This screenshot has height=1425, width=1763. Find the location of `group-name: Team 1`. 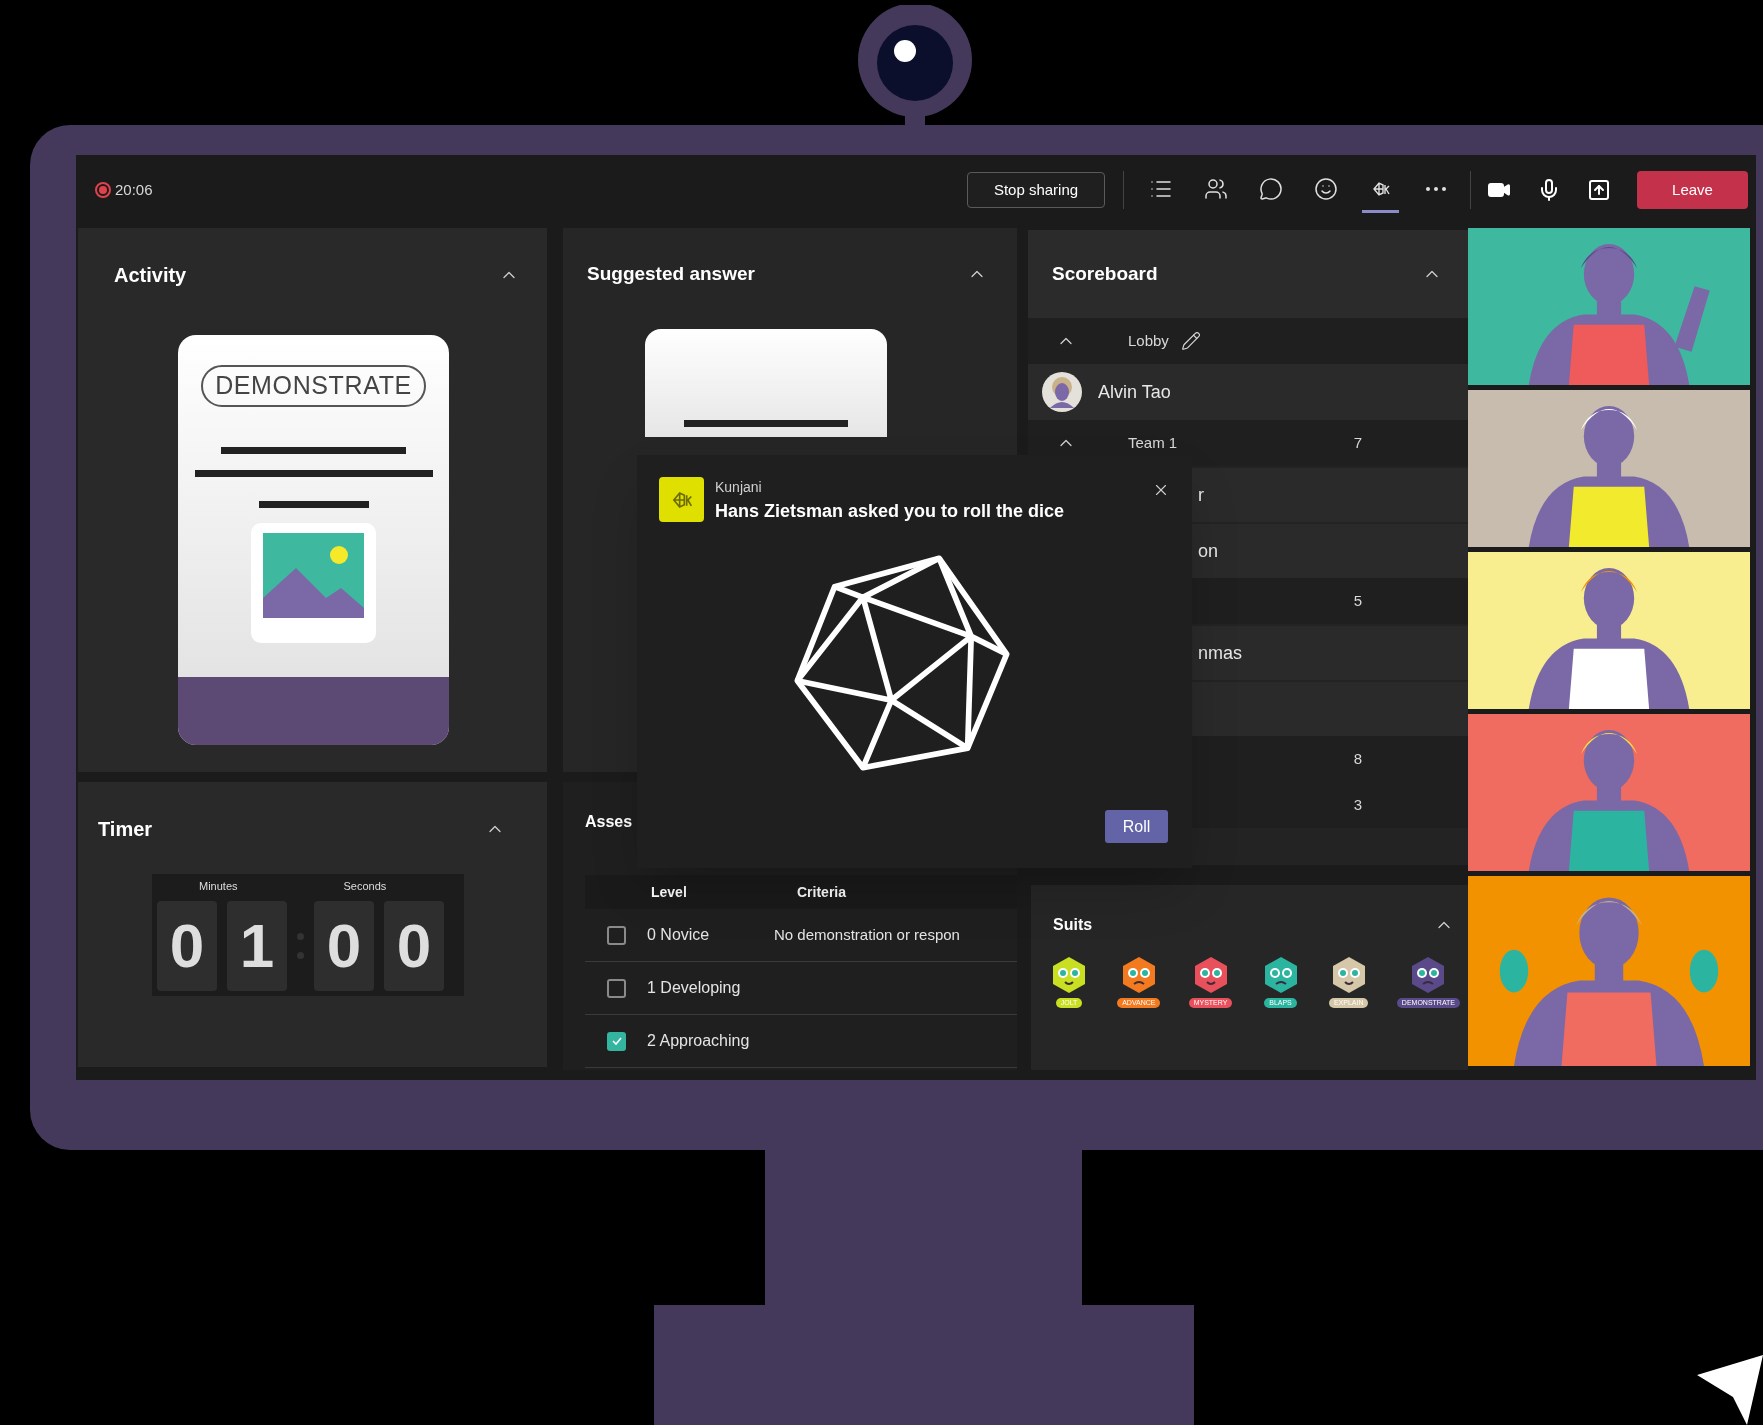

group-name: Team 1 is located at coordinates (1153, 442).